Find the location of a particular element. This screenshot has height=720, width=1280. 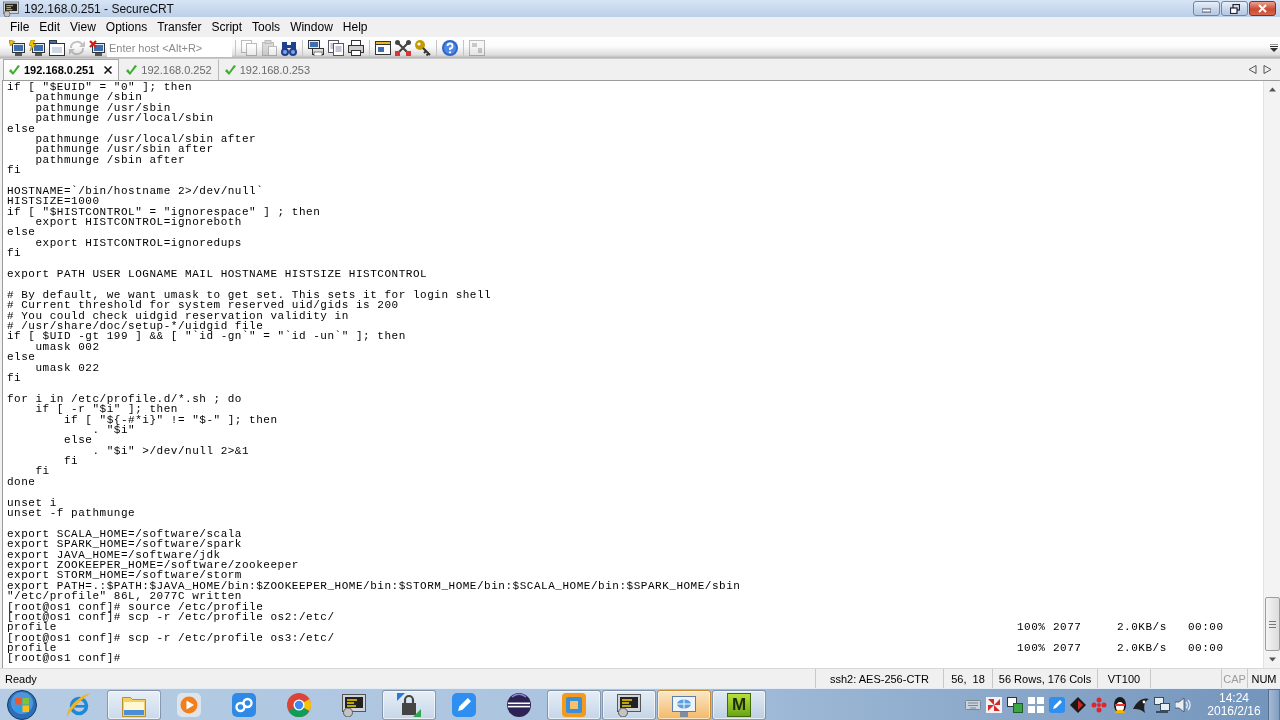

start-orb-icon is located at coordinates (22, 704).